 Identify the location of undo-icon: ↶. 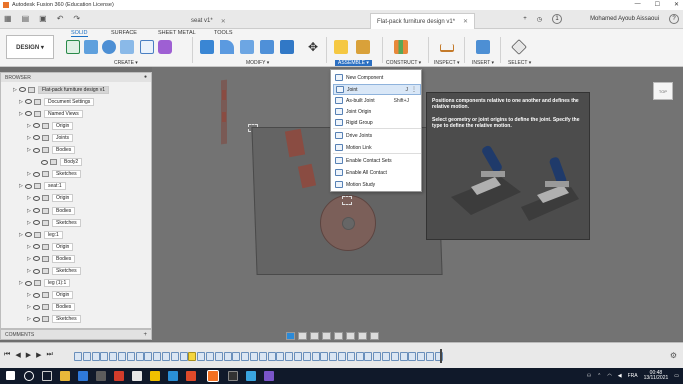
(60, 18).